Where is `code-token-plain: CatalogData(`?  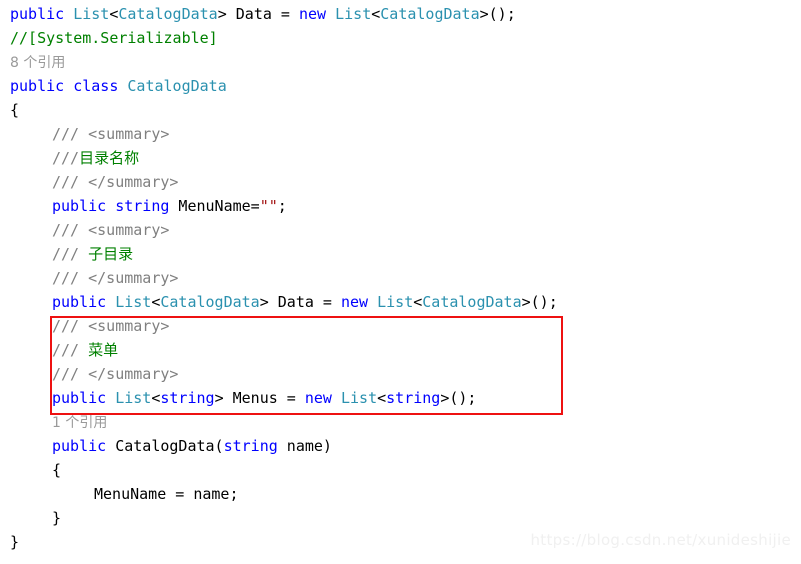 code-token-plain: CatalogData( is located at coordinates (165, 446).